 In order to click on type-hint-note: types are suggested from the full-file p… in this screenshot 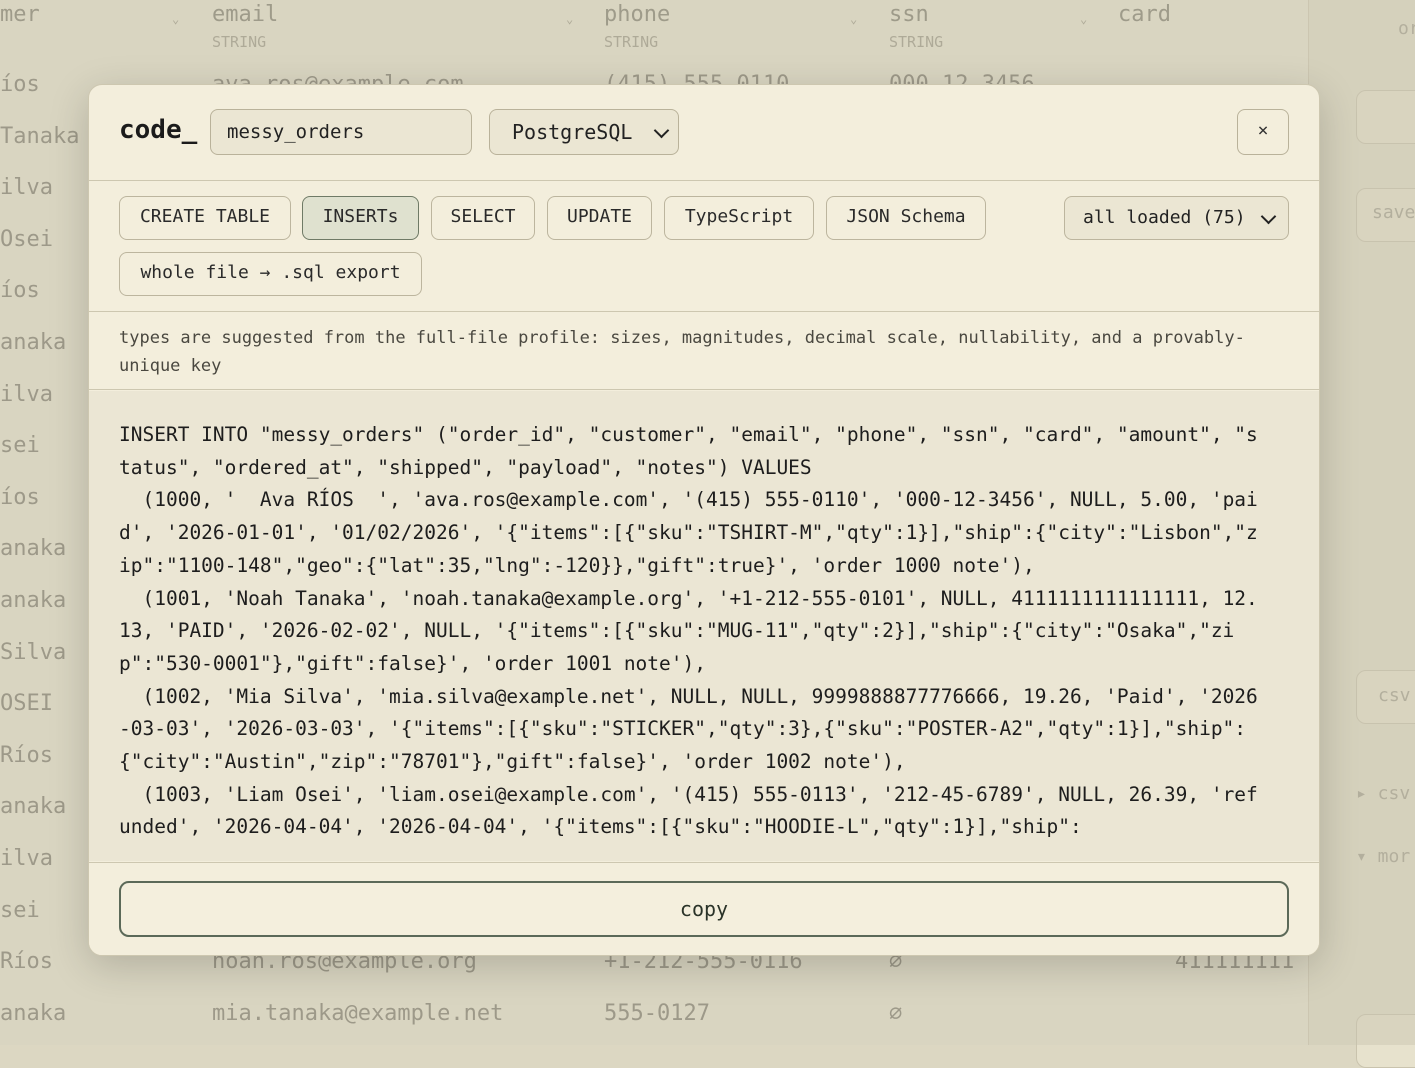, I will do `click(704, 351)`.